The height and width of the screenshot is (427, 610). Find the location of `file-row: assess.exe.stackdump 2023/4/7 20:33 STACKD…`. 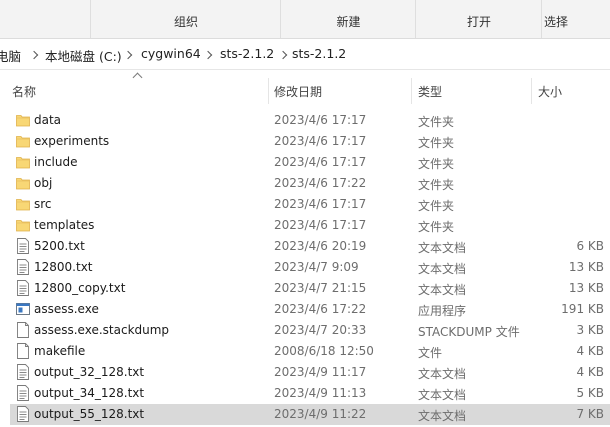

file-row: assess.exe.stackdump 2023/4/7 20:33 STACKD… is located at coordinates (310, 330).